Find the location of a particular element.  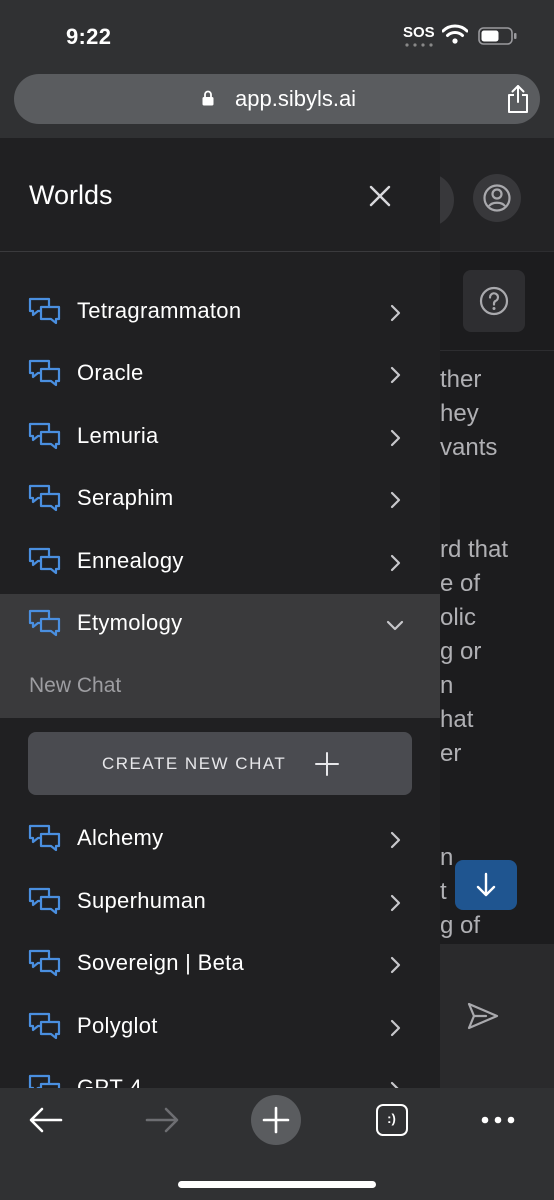

world-item-polyglot: Polyglot is located at coordinates (220, 1028).